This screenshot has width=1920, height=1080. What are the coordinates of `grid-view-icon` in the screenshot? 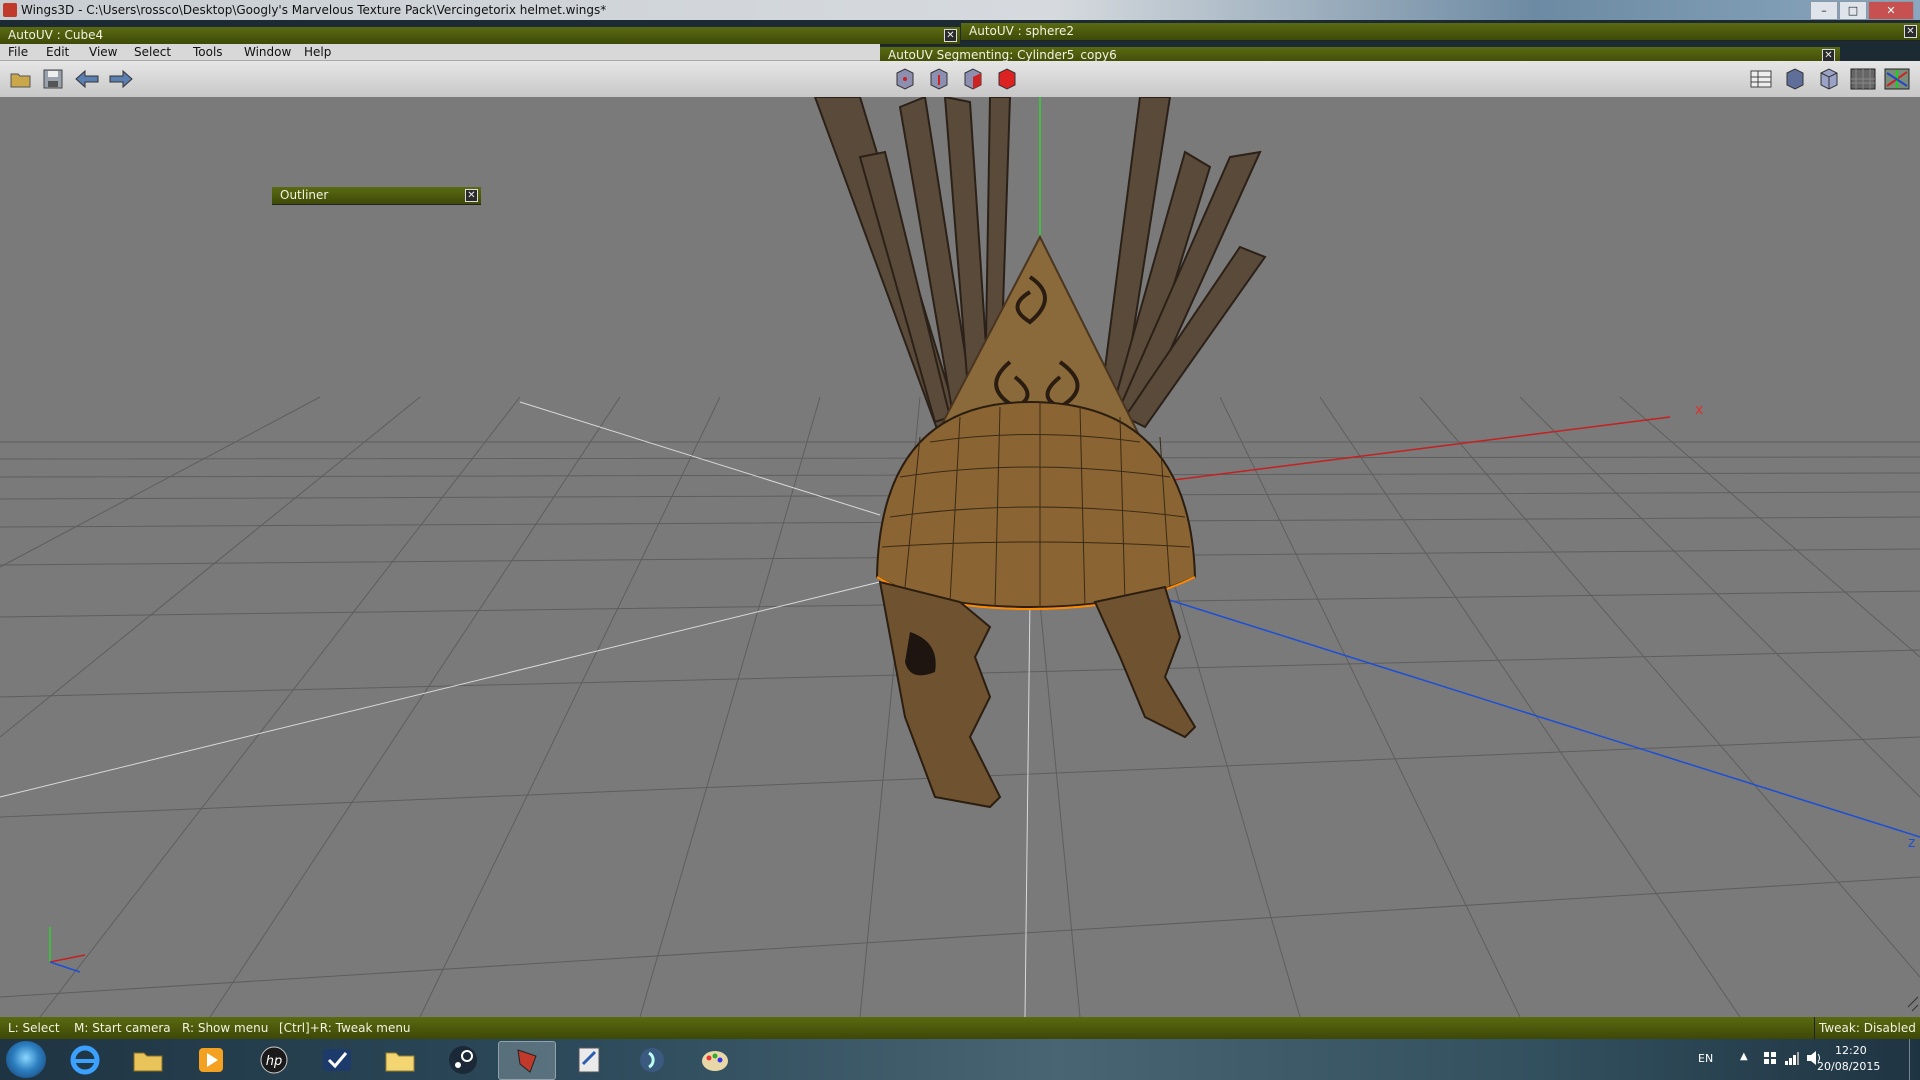 It's located at (1761, 79).